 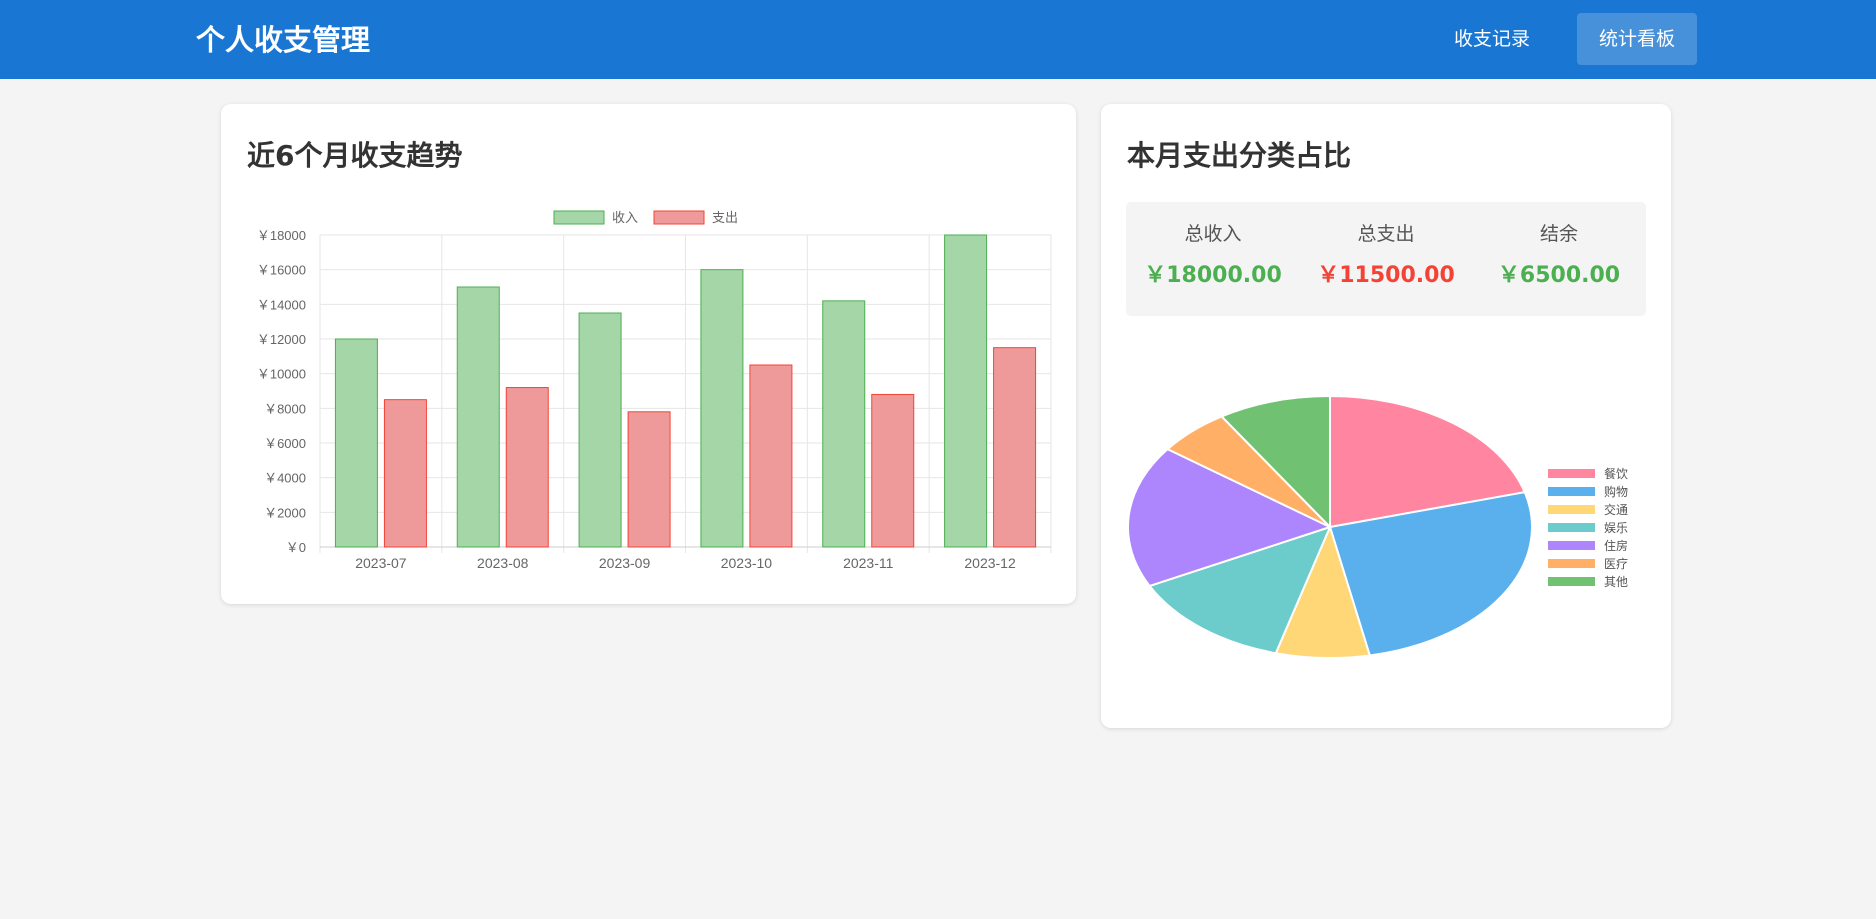 I want to click on nav-dashboard-link: 统计看板, so click(x=1637, y=39).